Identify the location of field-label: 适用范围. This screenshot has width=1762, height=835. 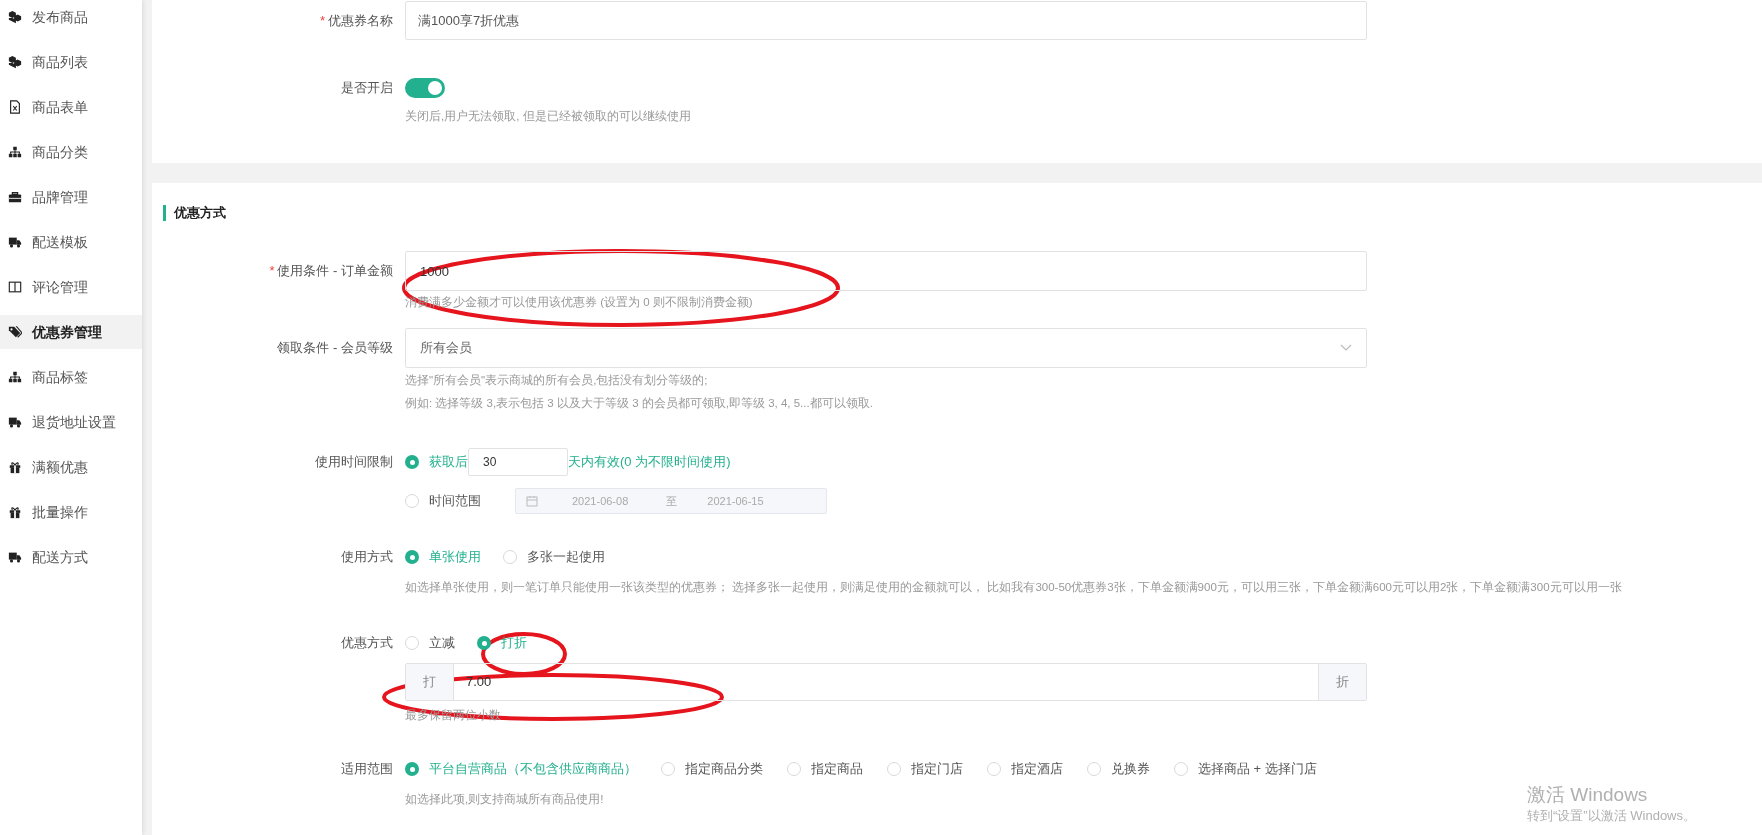
(367, 769).